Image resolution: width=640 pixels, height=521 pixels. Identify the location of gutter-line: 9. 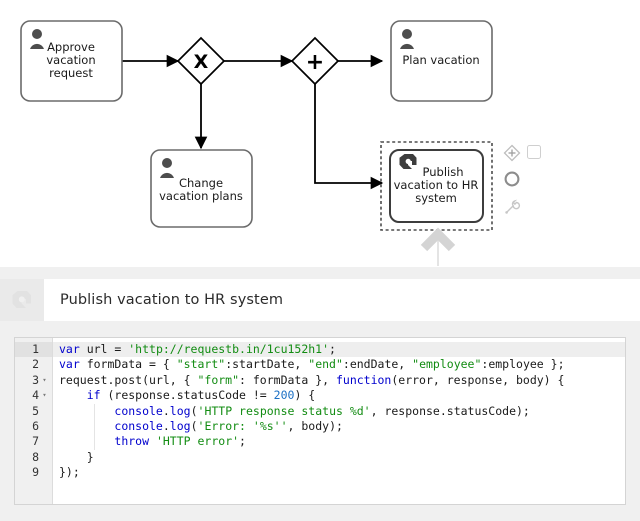
(33, 472).